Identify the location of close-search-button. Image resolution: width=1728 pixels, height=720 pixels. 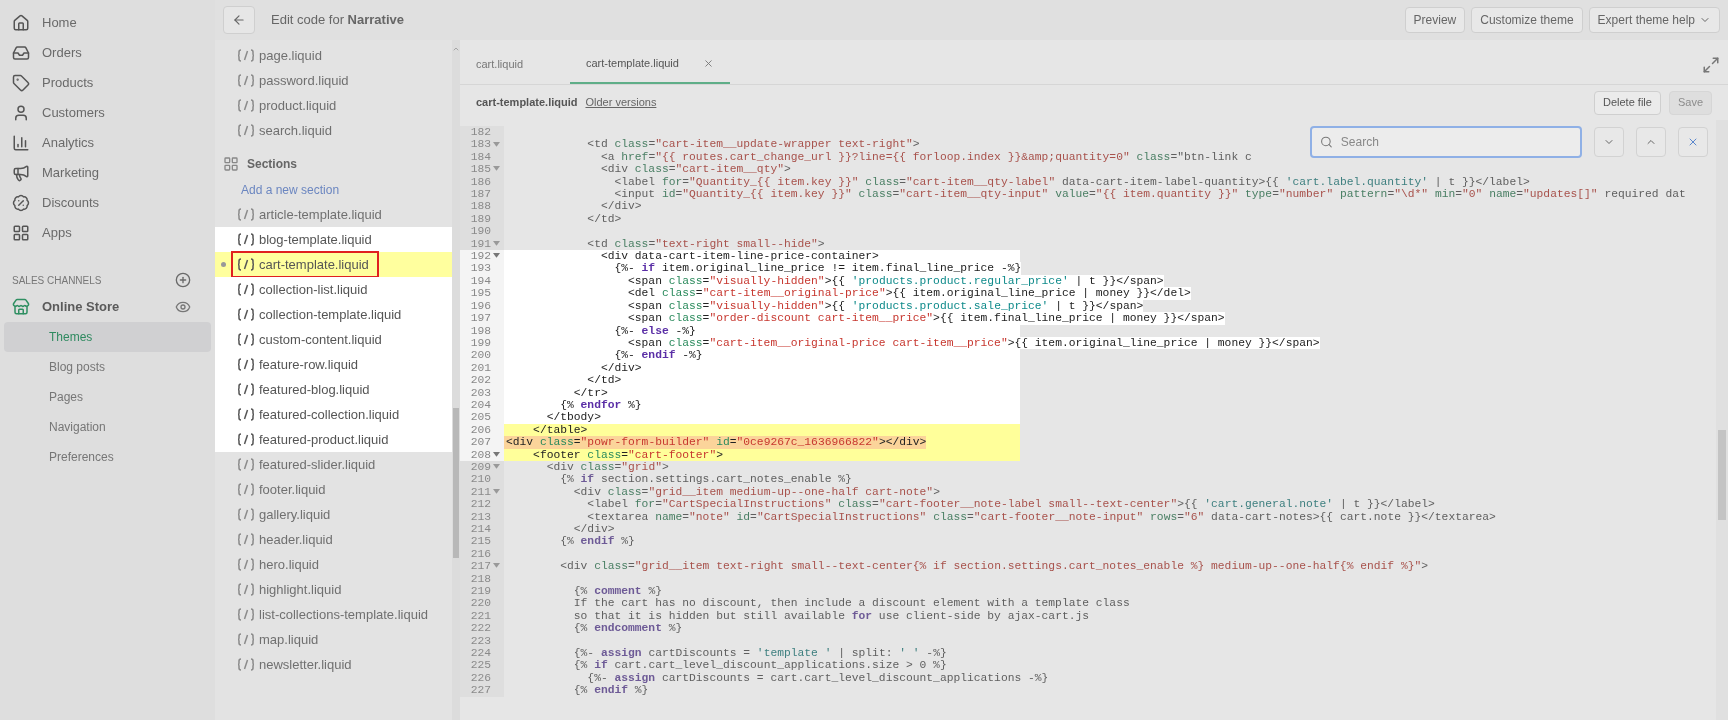
(1693, 142).